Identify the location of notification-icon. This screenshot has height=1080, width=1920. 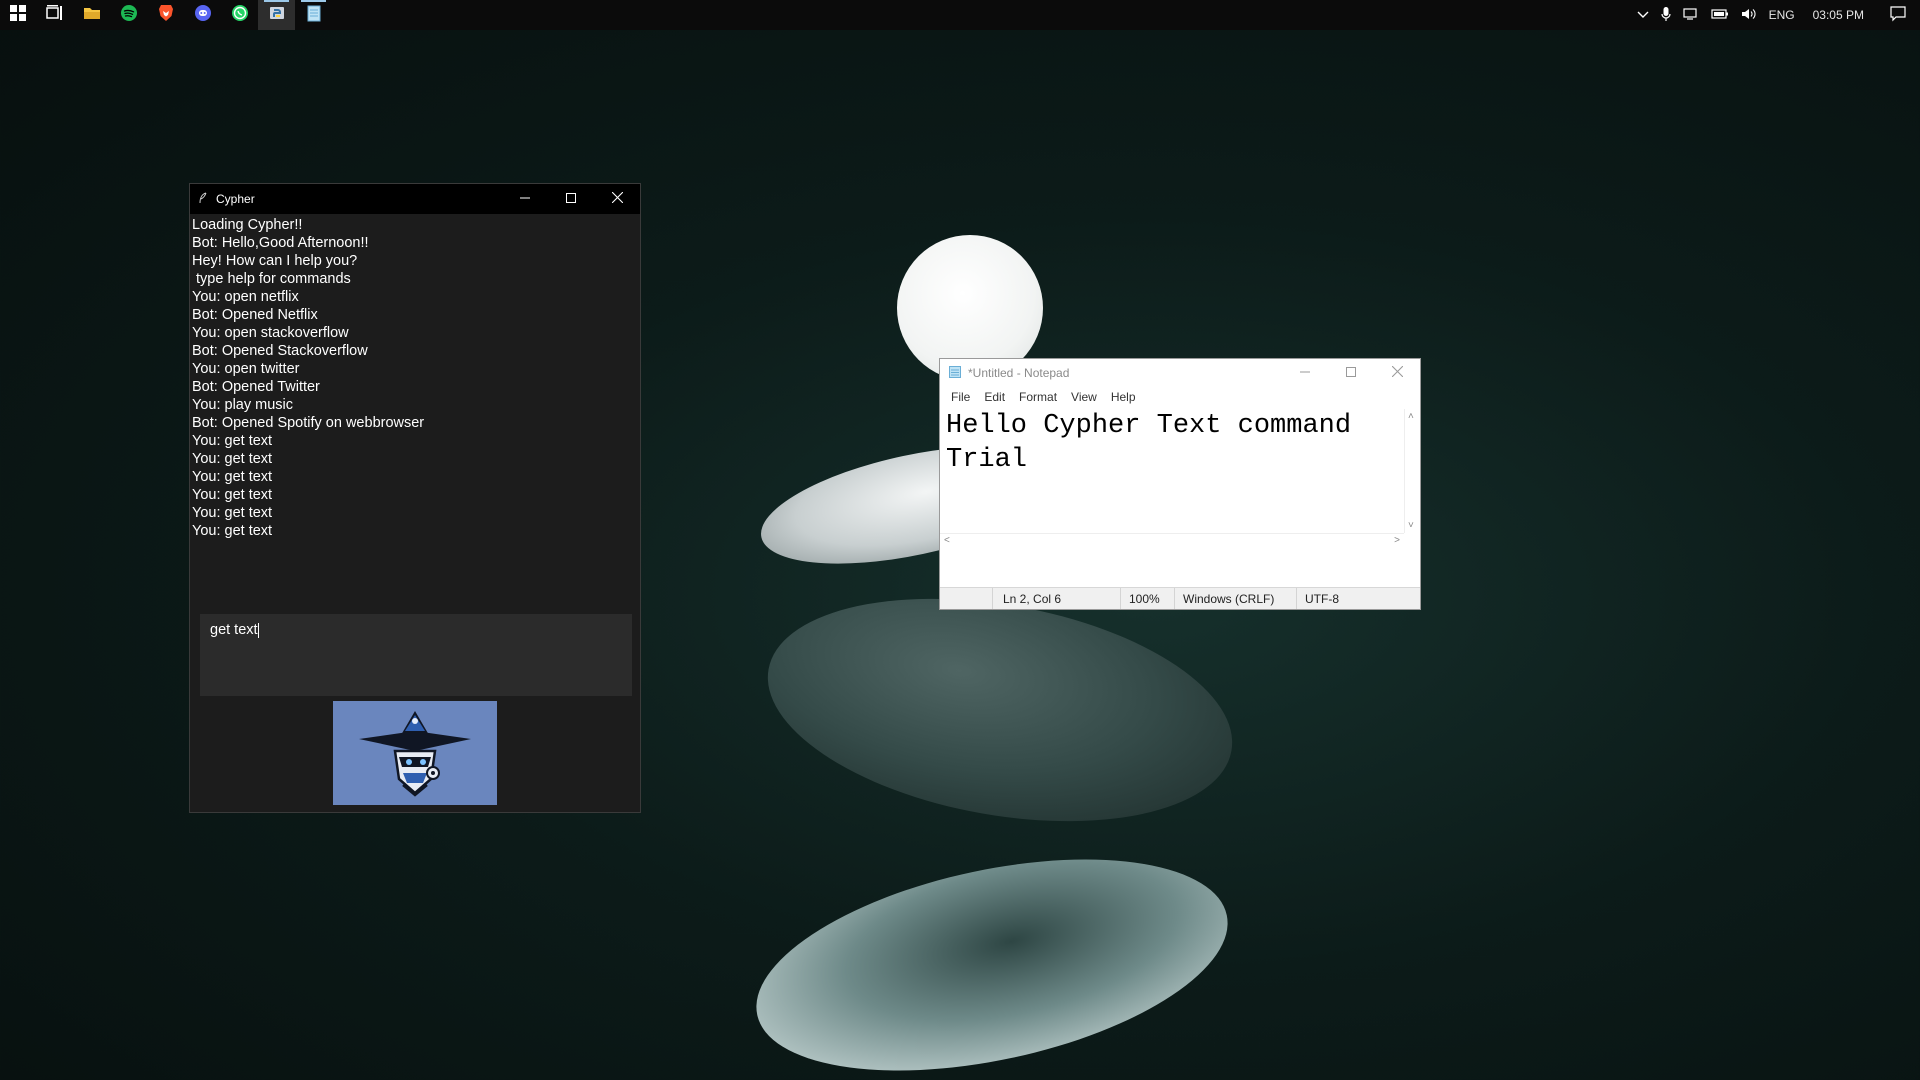
(1898, 15).